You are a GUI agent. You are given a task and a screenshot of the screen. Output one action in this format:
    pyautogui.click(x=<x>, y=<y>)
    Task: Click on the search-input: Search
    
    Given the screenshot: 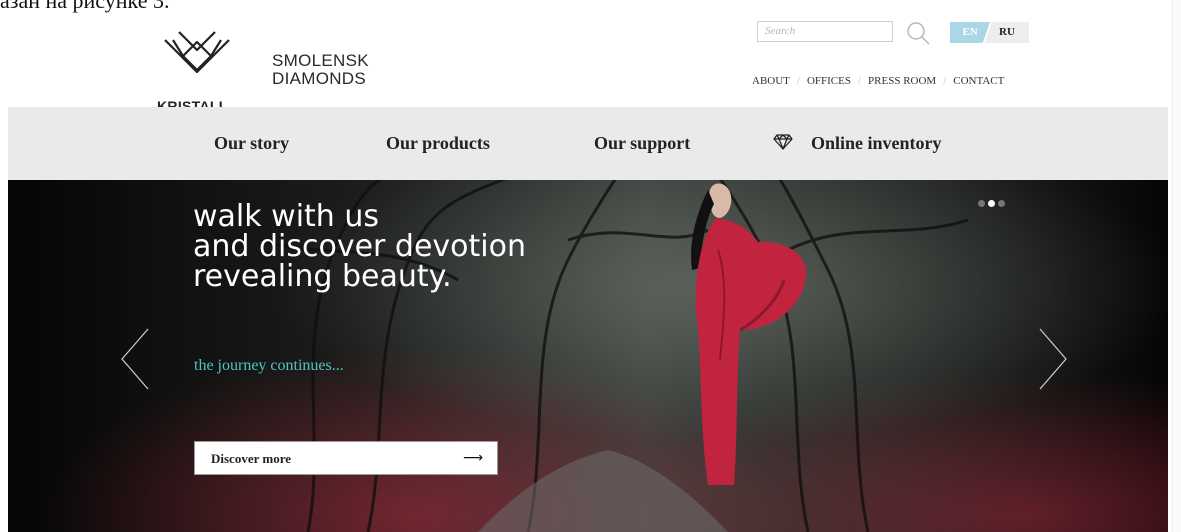 What is the action you would take?
    pyautogui.click(x=825, y=31)
    